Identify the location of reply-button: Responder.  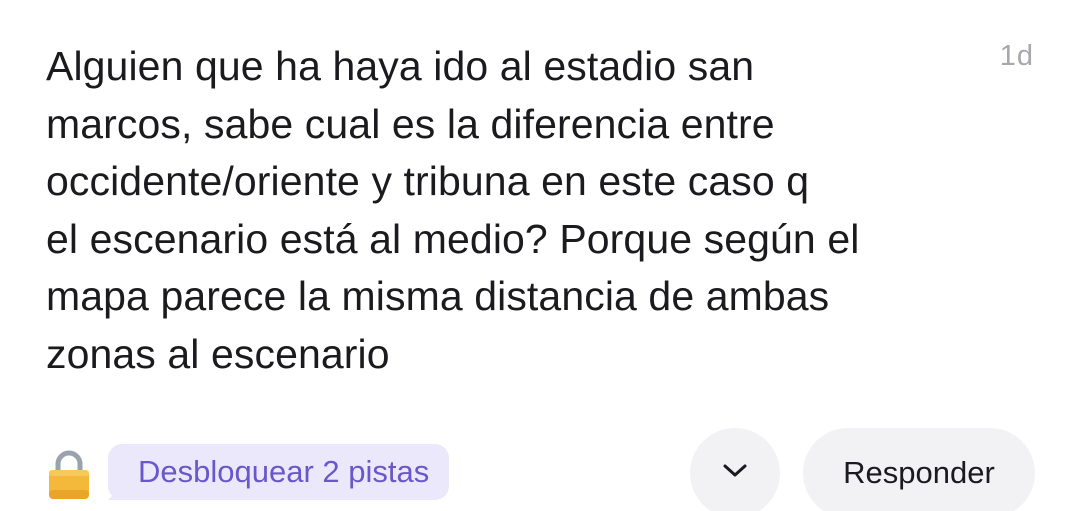
(919, 469).